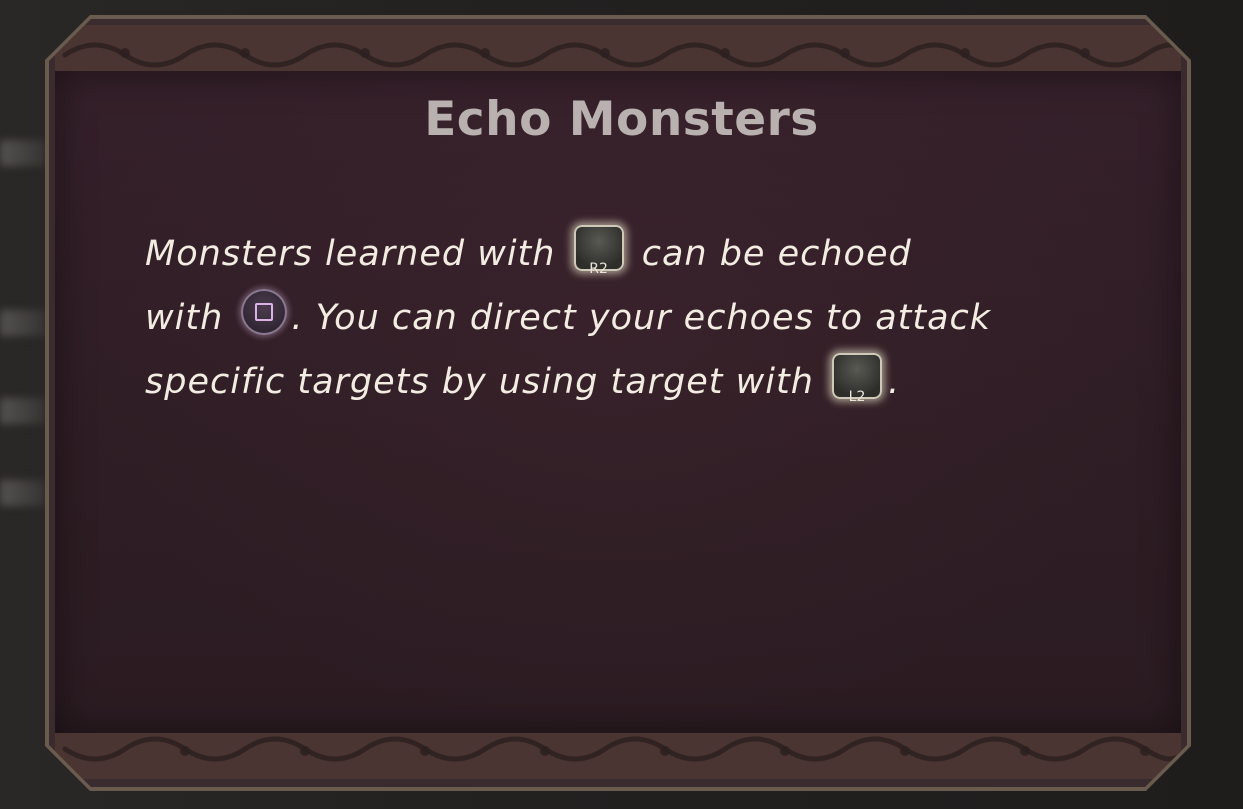 The width and height of the screenshot is (1243, 809). Describe the element at coordinates (621, 119) in the screenshot. I see `dialog-title: Echo Monsters` at that location.